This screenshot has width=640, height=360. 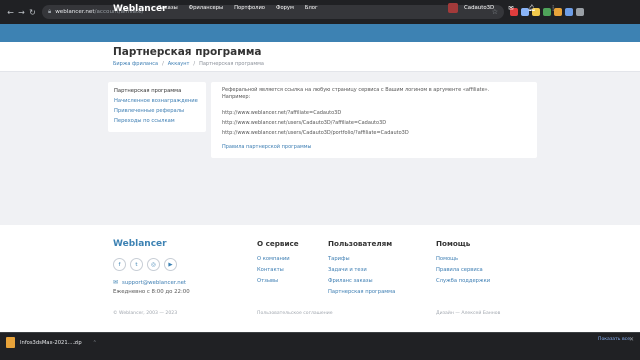 What do you see at coordinates (187, 52) in the screenshot?
I see `page-title: Партнерская программа` at bounding box center [187, 52].